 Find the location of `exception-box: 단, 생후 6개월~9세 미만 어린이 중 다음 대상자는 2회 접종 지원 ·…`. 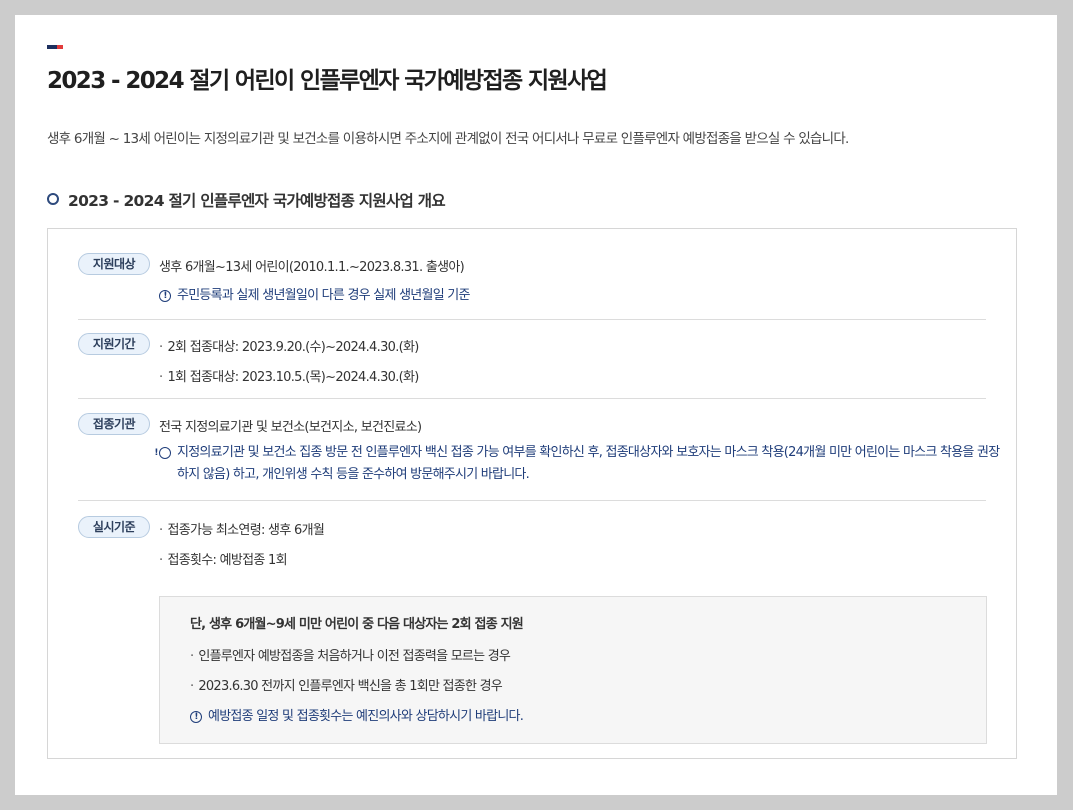

exception-box: 단, 생후 6개월~9세 미만 어린이 중 다음 대상자는 2회 접종 지원 ·… is located at coordinates (573, 670).